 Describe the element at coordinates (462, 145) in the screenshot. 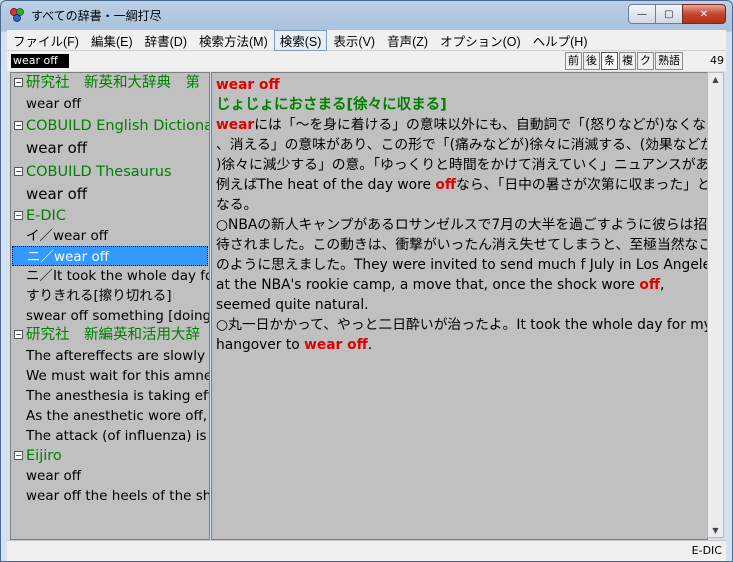

I see `content-line: 、消える」の意味があり、この形で「(痛みなどが)徐々に消滅する、(効果などが` at that location.